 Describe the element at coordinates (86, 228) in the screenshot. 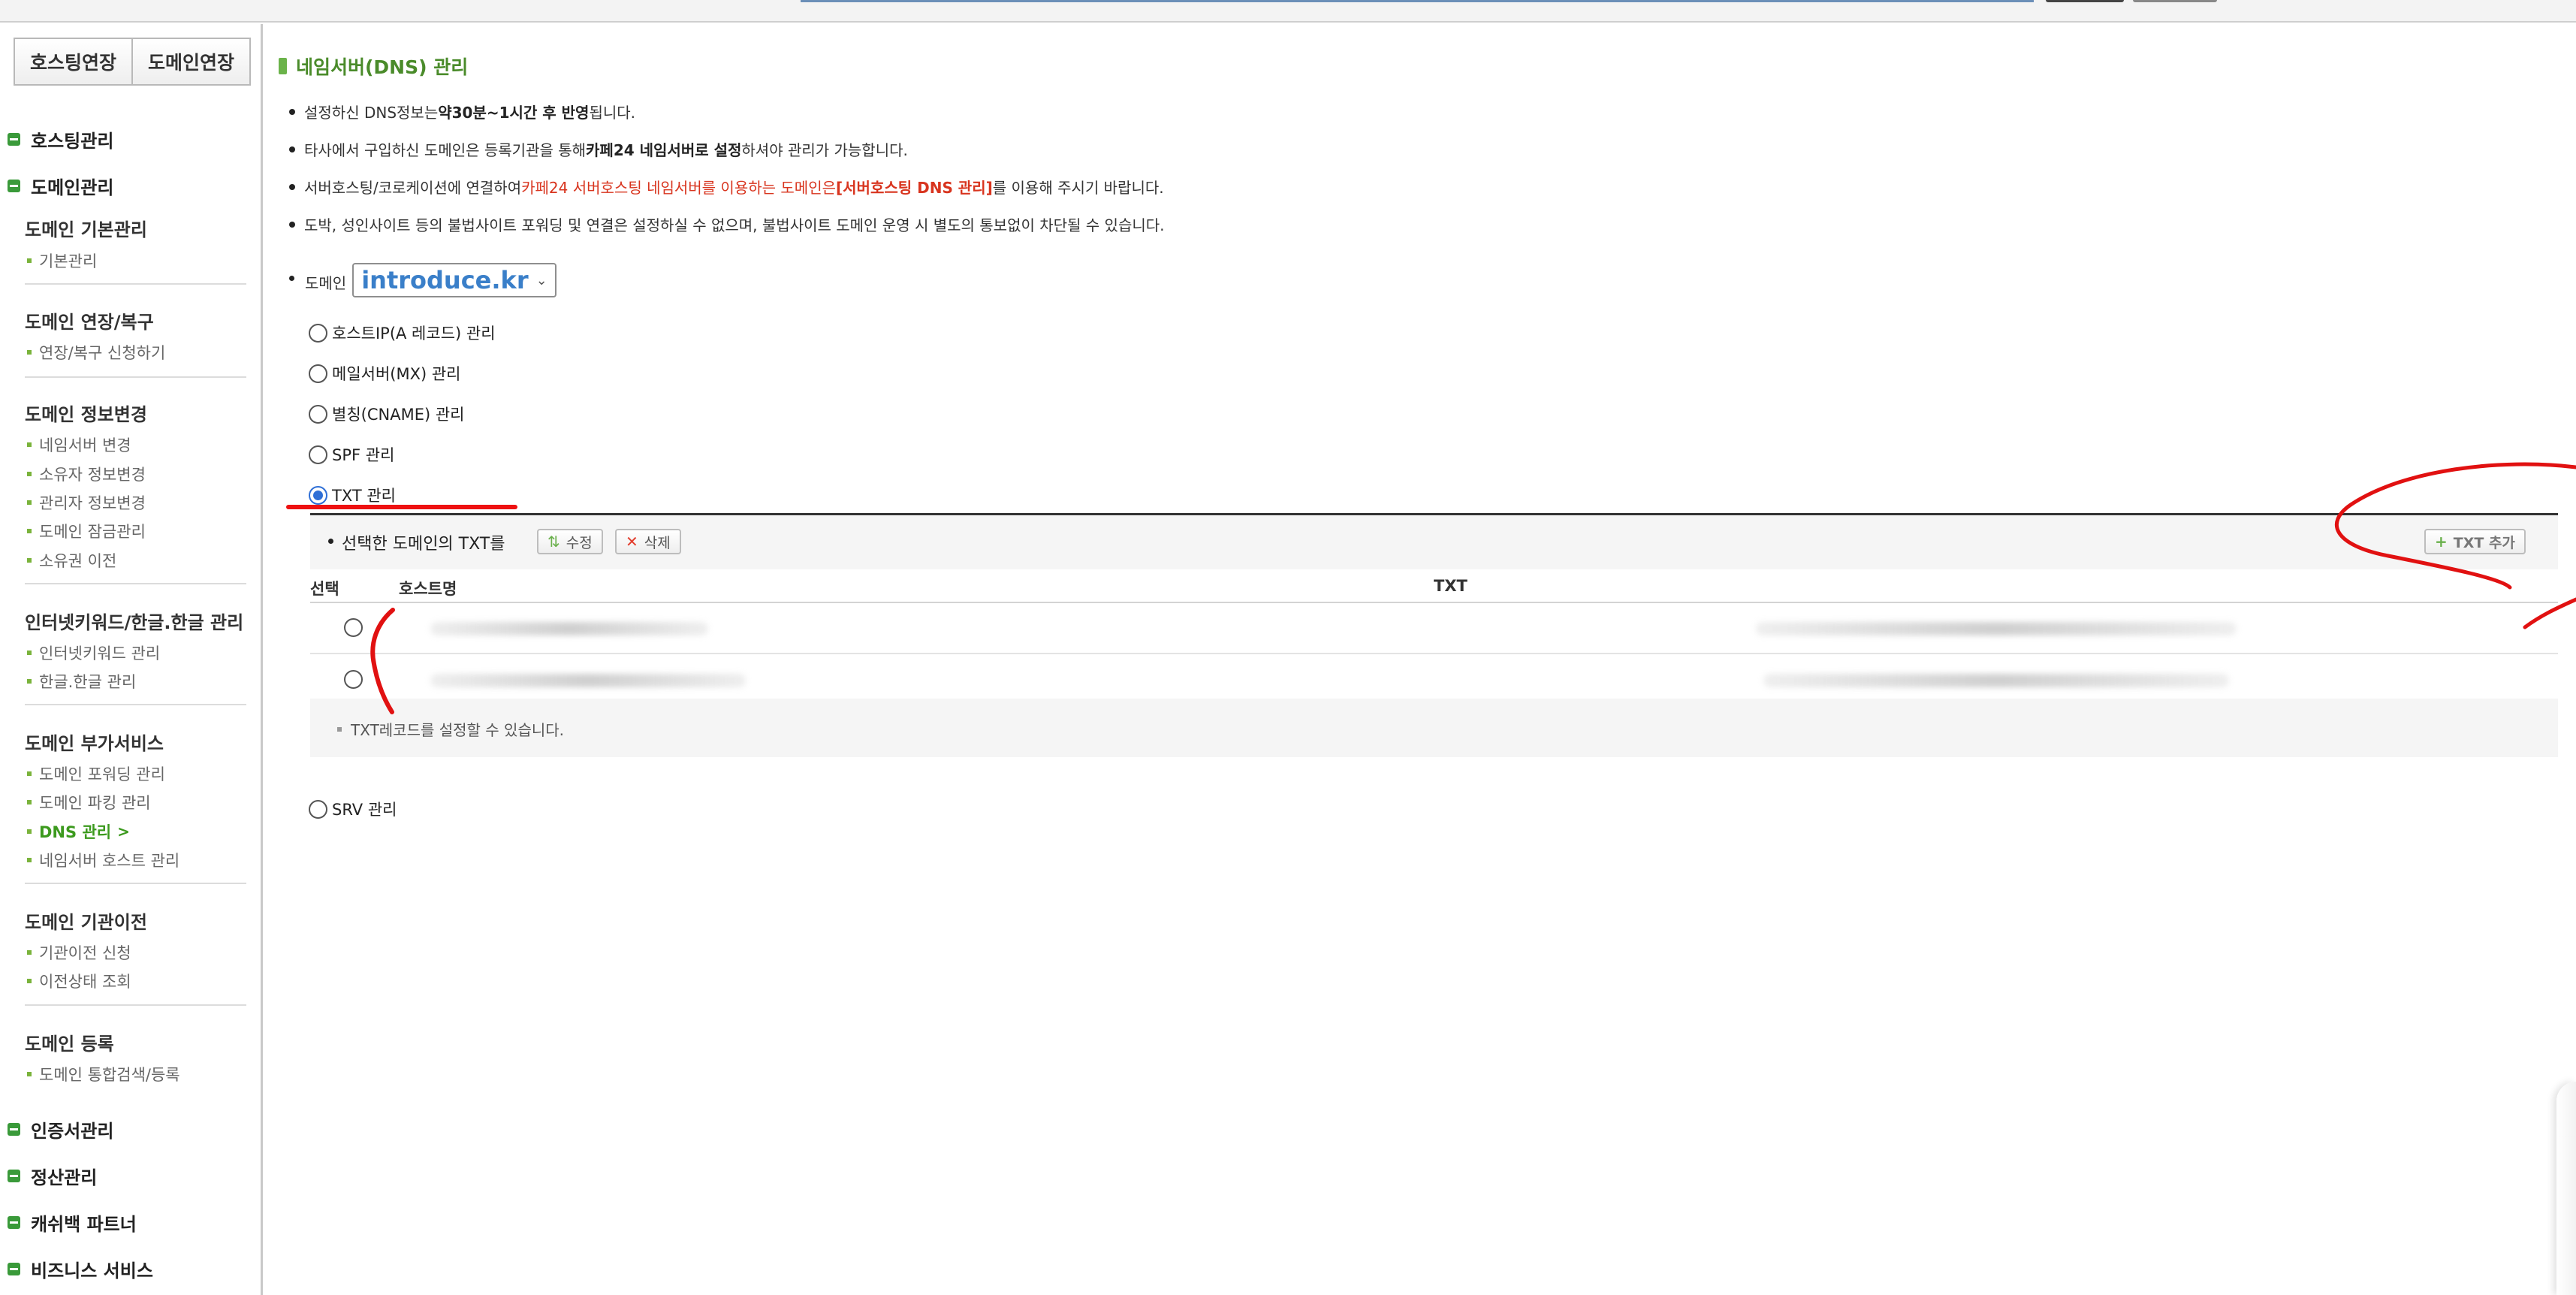

I see `group-title-domain-basic: 도메인 기본관리` at that location.